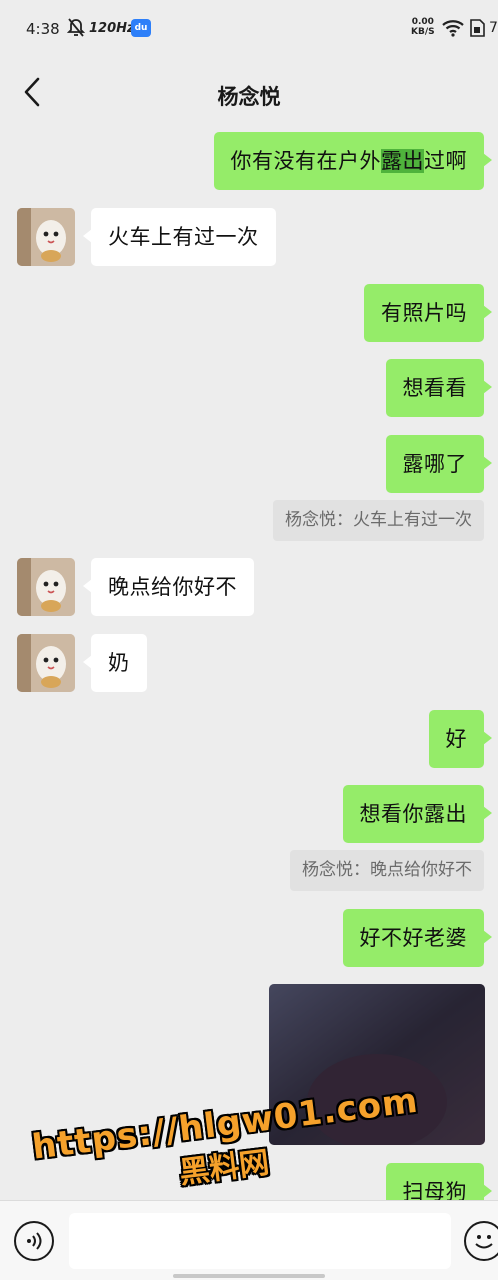  I want to click on outgoing-message: 好不好老婆, so click(417, 938).